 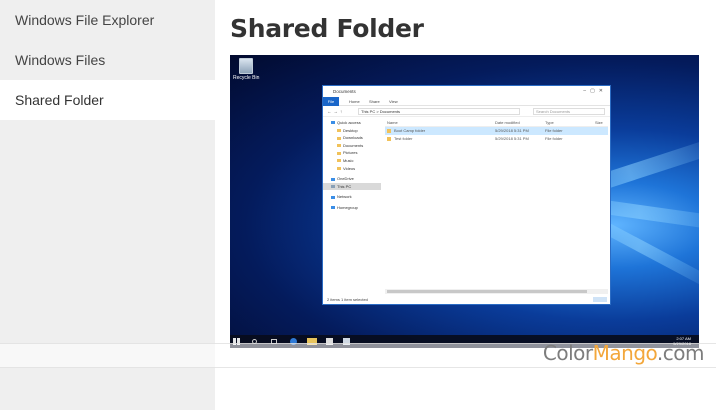 I want to click on watermark-logo: ColorMango.com, so click(x=623, y=353).